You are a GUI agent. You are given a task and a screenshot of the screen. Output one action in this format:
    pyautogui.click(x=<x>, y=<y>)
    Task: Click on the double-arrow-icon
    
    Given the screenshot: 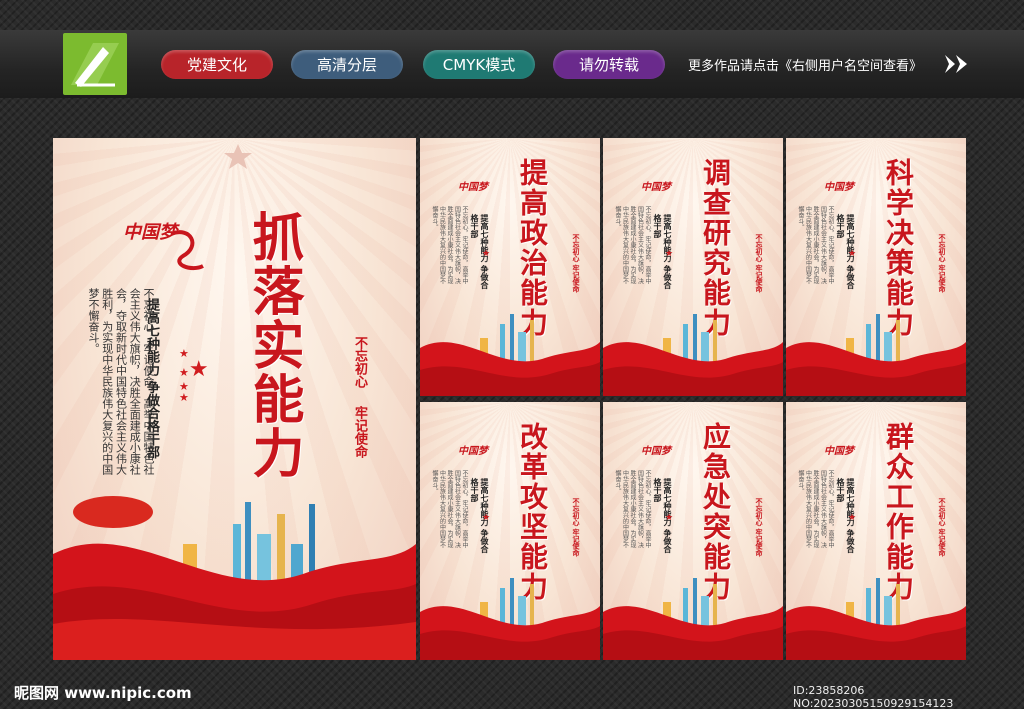 What is the action you would take?
    pyautogui.click(x=957, y=64)
    